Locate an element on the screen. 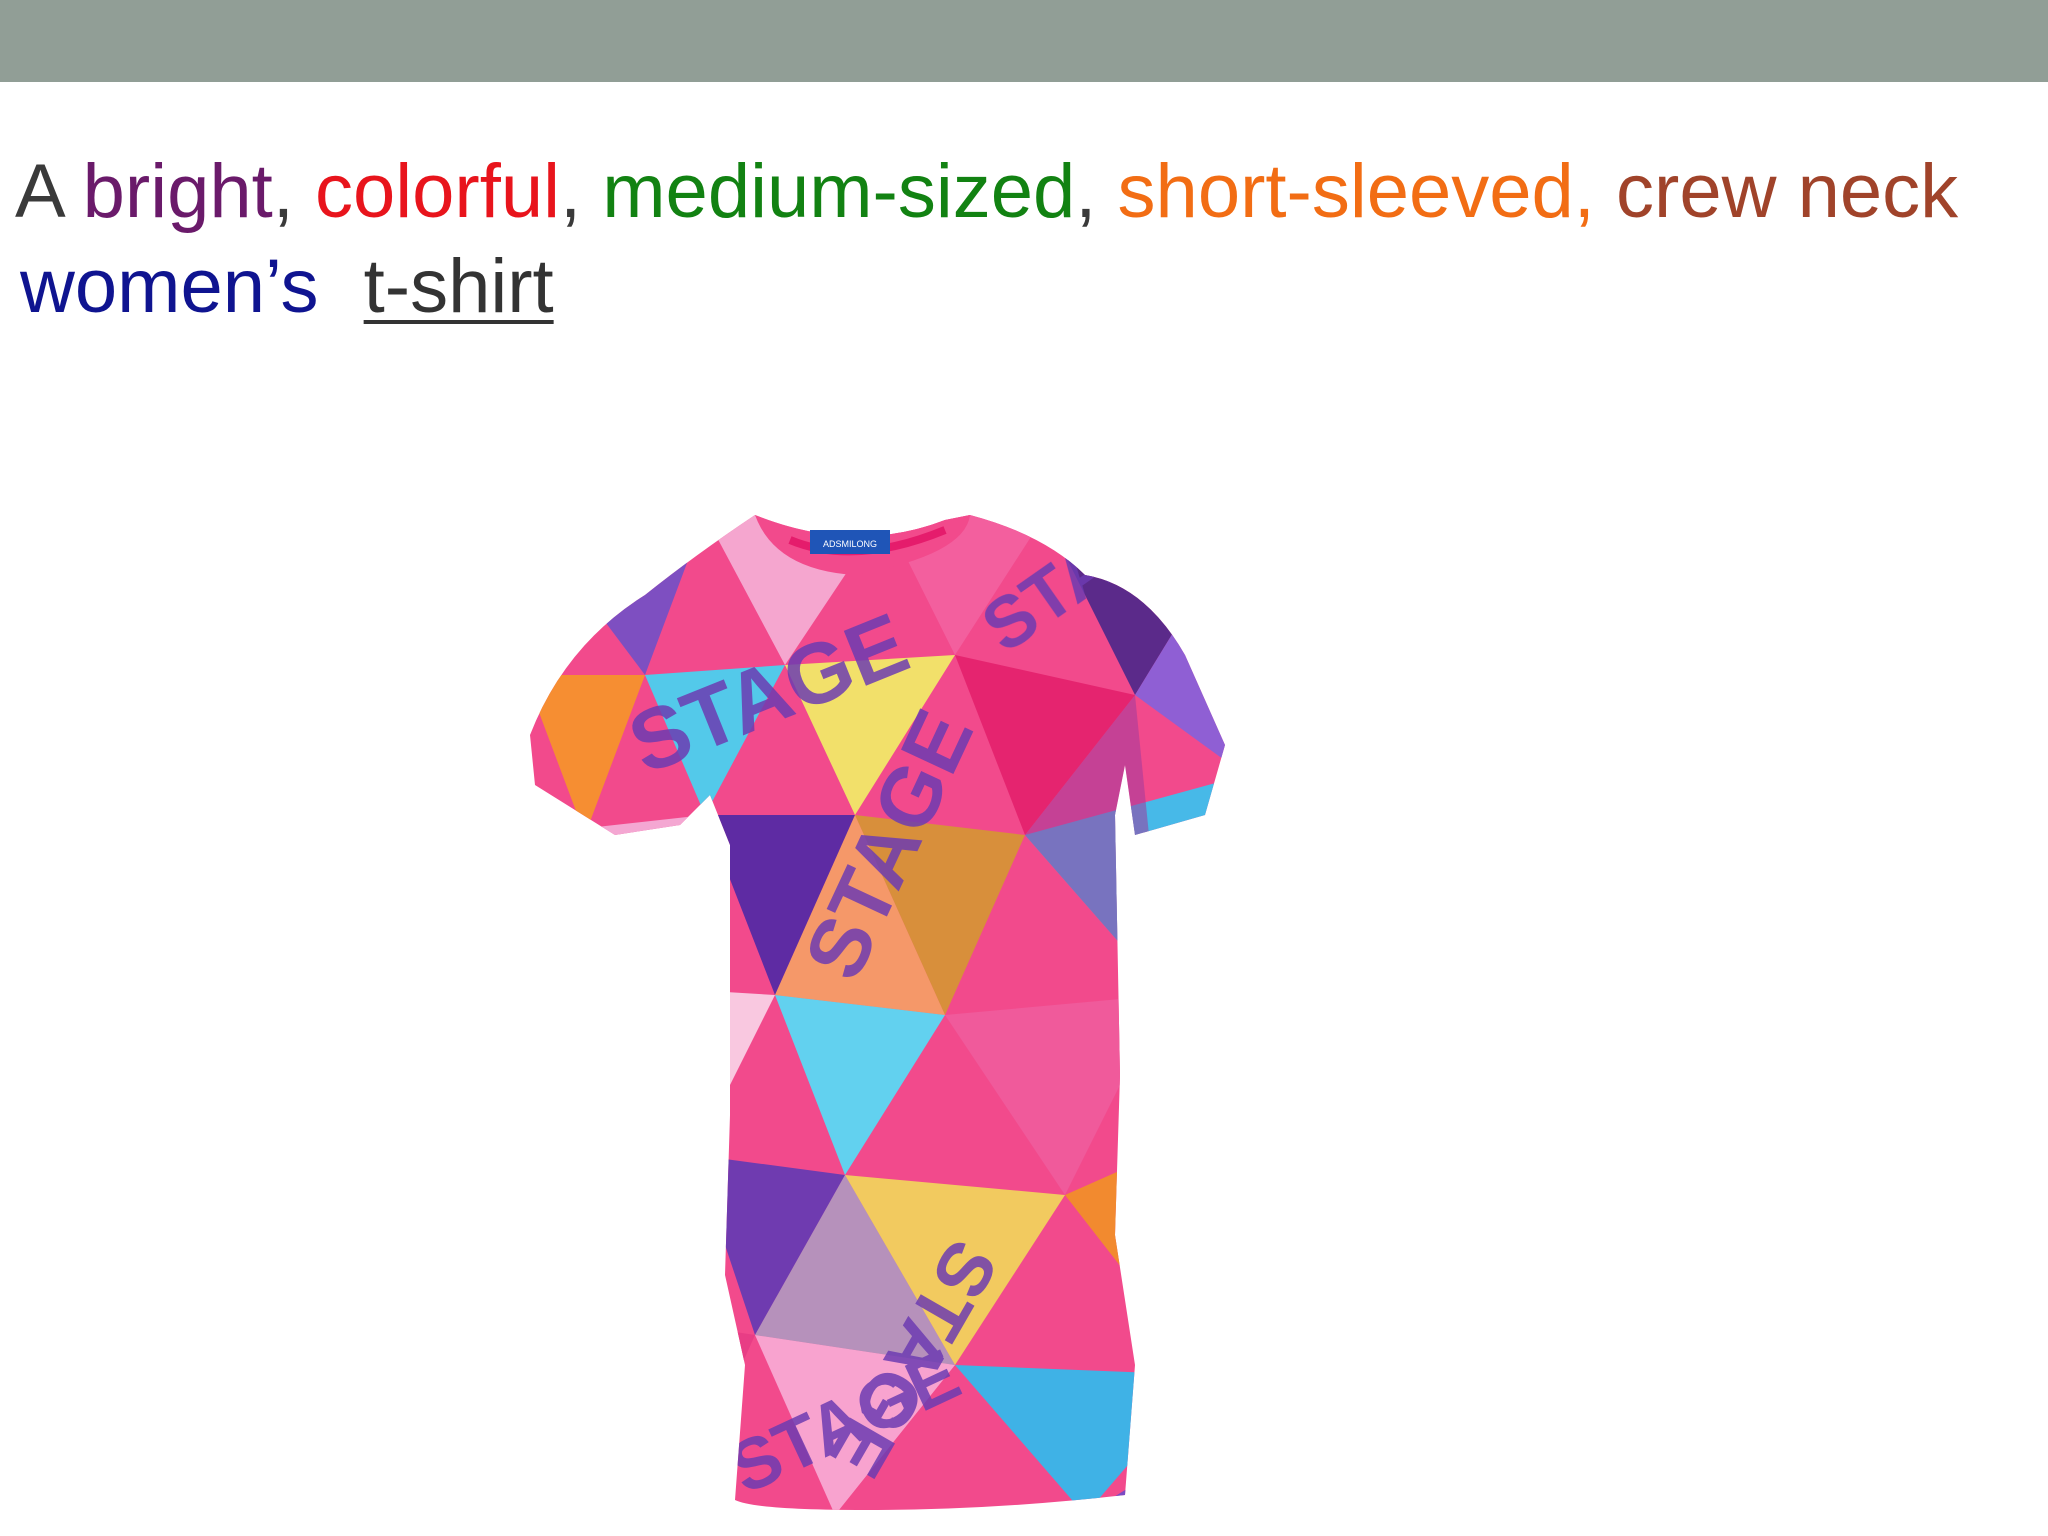  comma-3: , is located at coordinates (1086, 191).